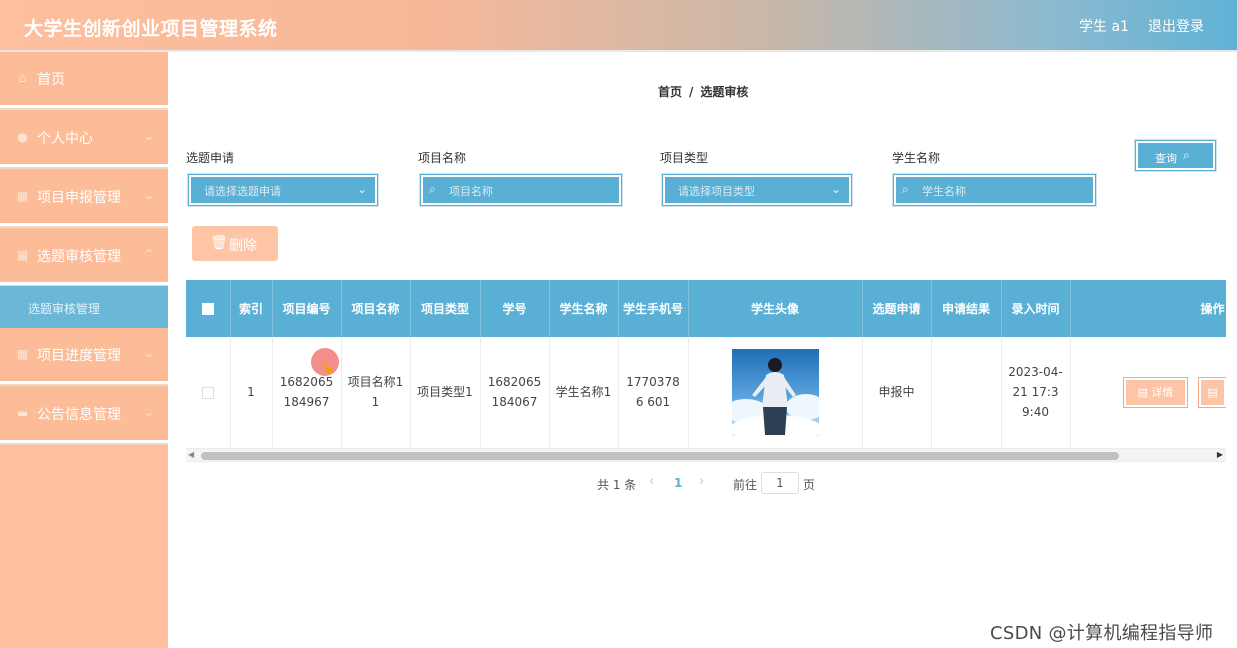 The height and width of the screenshot is (648, 1237). Describe the element at coordinates (584, 308) in the screenshot. I see `column-header: 学生名称` at that location.